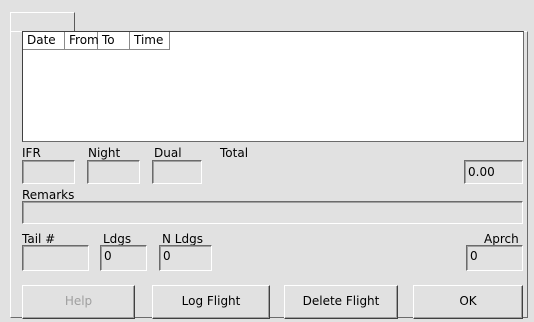 This screenshot has height=322, width=534. Describe the element at coordinates (468, 302) in the screenshot. I see `ok-button: OK` at that location.